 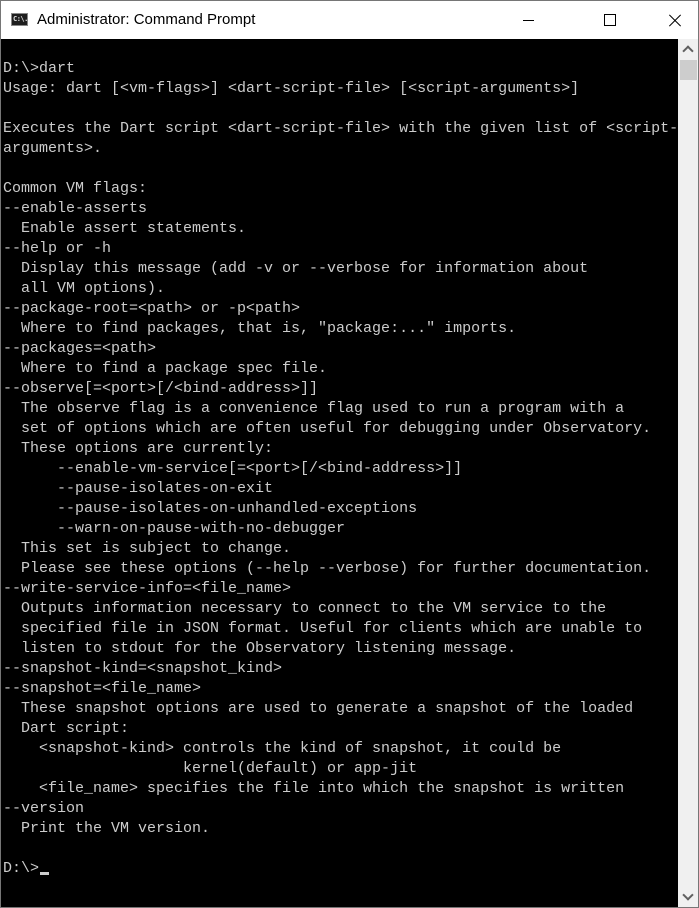 I want to click on scrollbar-thumb, so click(x=688, y=70).